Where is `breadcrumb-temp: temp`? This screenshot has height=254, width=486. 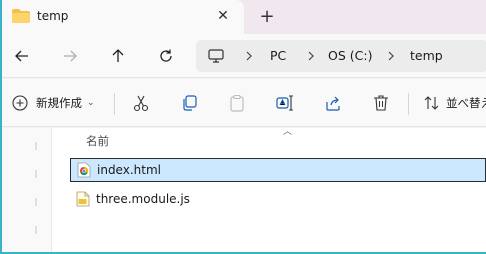
breadcrumb-temp: temp is located at coordinates (426, 55).